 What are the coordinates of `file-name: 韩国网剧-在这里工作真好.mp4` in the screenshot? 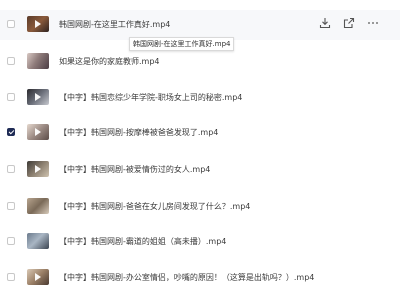 It's located at (114, 24).